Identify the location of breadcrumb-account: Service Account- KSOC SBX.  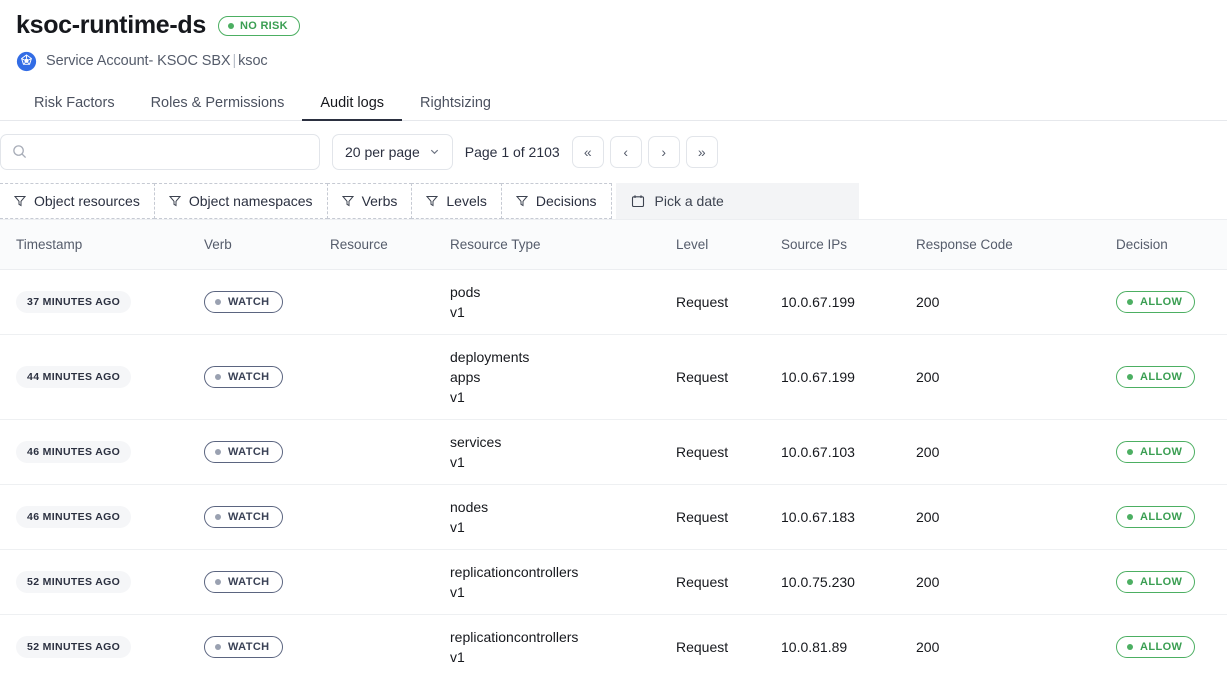
(138, 61).